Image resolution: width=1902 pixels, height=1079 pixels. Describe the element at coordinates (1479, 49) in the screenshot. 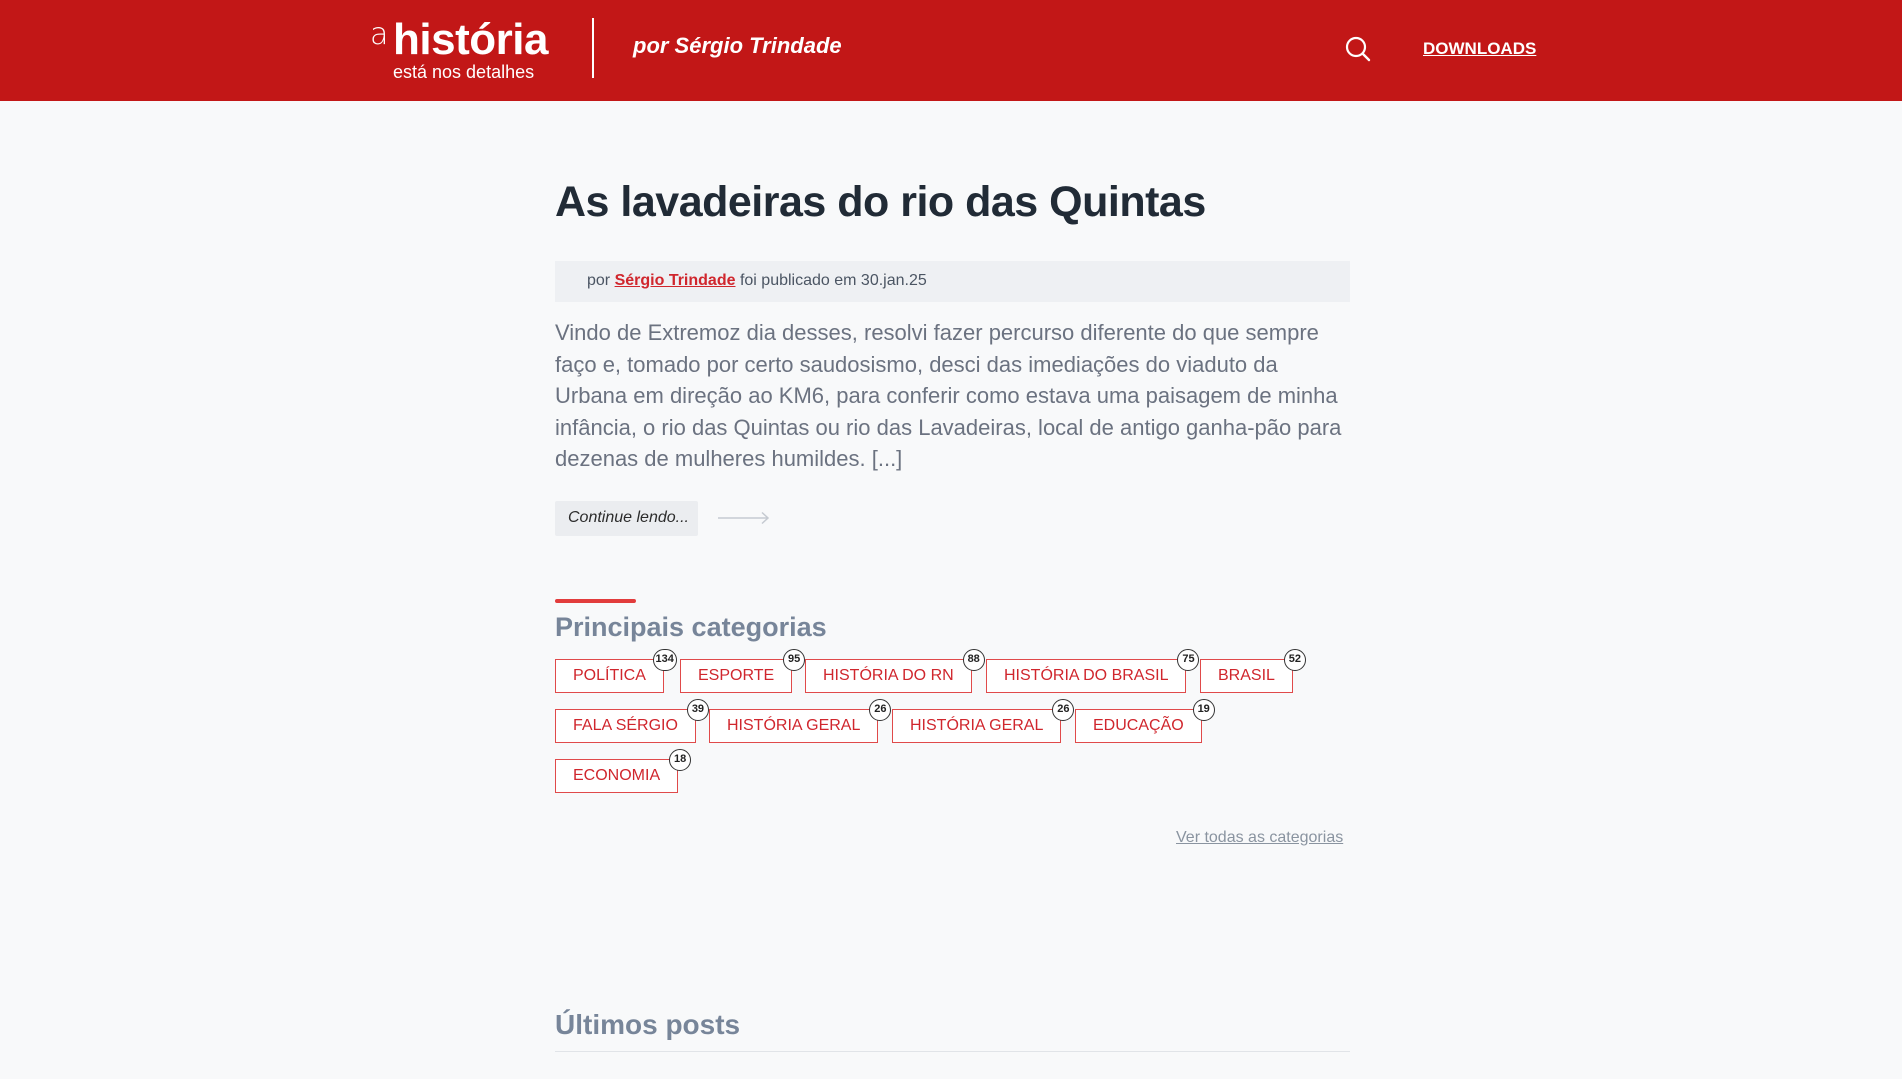

I see `downloads-link: DOWNLOADS` at that location.